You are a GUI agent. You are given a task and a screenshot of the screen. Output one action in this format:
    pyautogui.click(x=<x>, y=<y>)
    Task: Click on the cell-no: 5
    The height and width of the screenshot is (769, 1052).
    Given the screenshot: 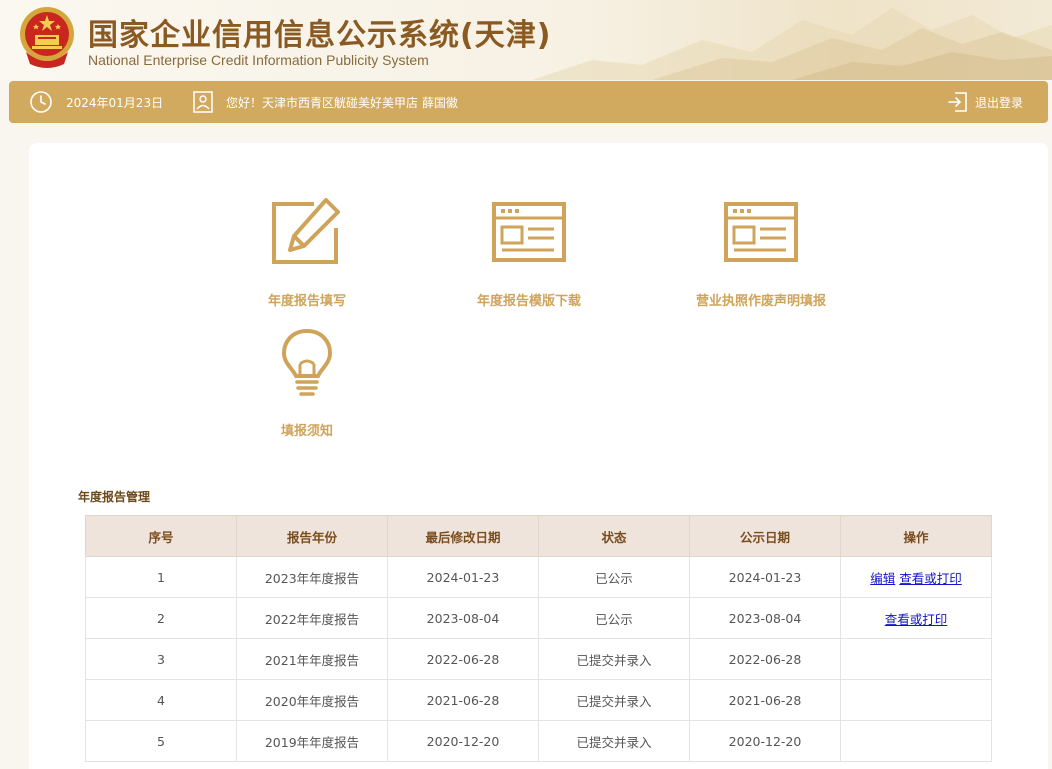 What is the action you would take?
    pyautogui.click(x=161, y=741)
    